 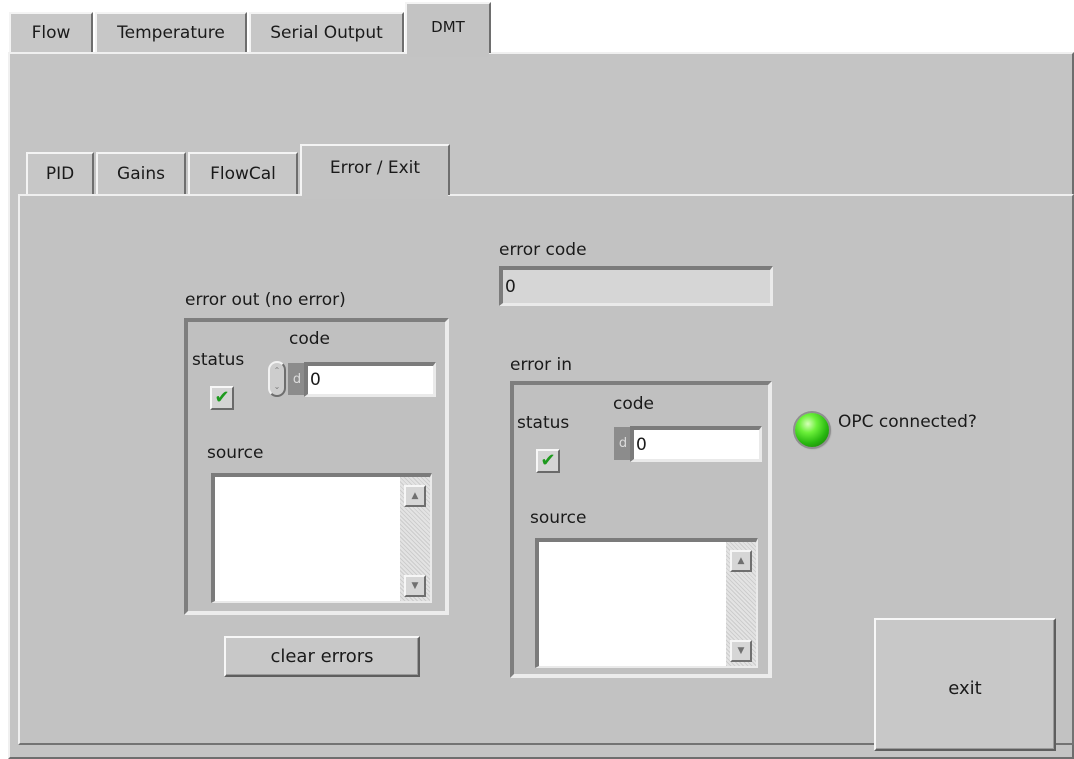 I want to click on tab-dmt-label: DMT, so click(x=448, y=27).